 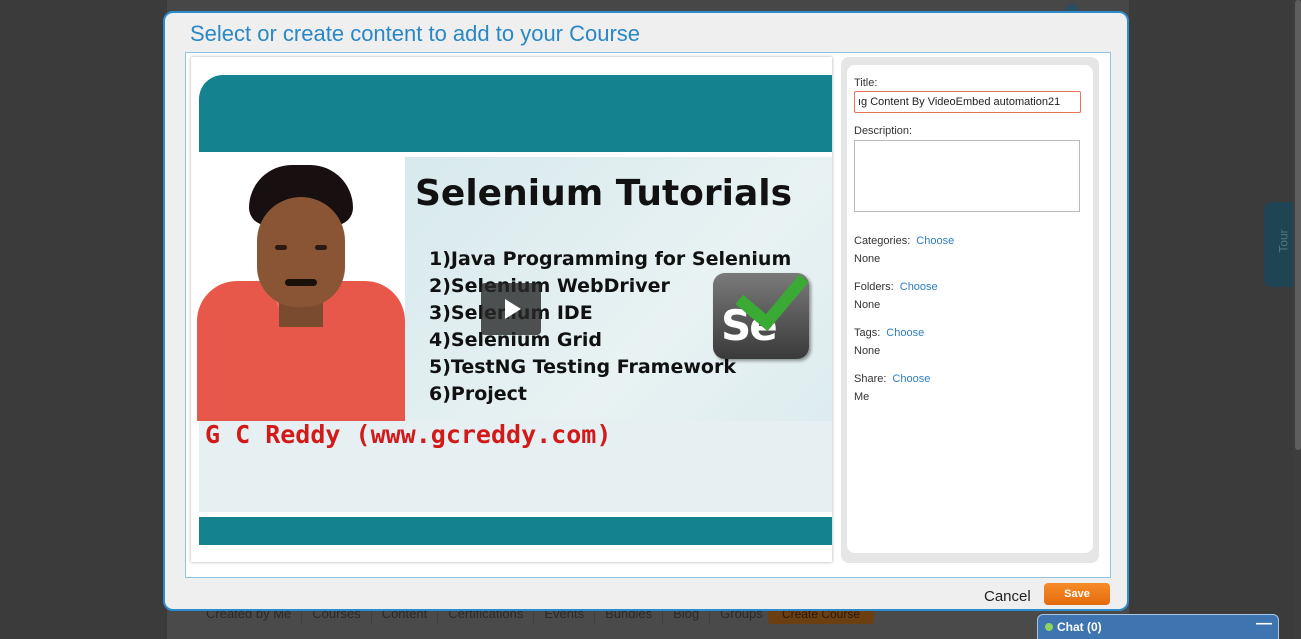 What do you see at coordinates (919, 287) in the screenshot?
I see `folders-choose-link: Choose` at bounding box center [919, 287].